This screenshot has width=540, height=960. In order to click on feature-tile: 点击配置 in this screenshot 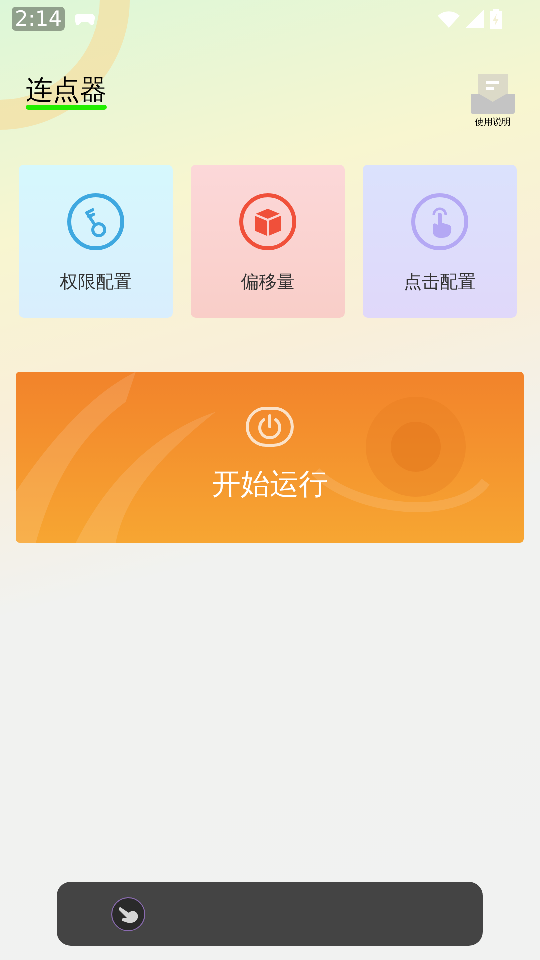, I will do `click(440, 241)`.